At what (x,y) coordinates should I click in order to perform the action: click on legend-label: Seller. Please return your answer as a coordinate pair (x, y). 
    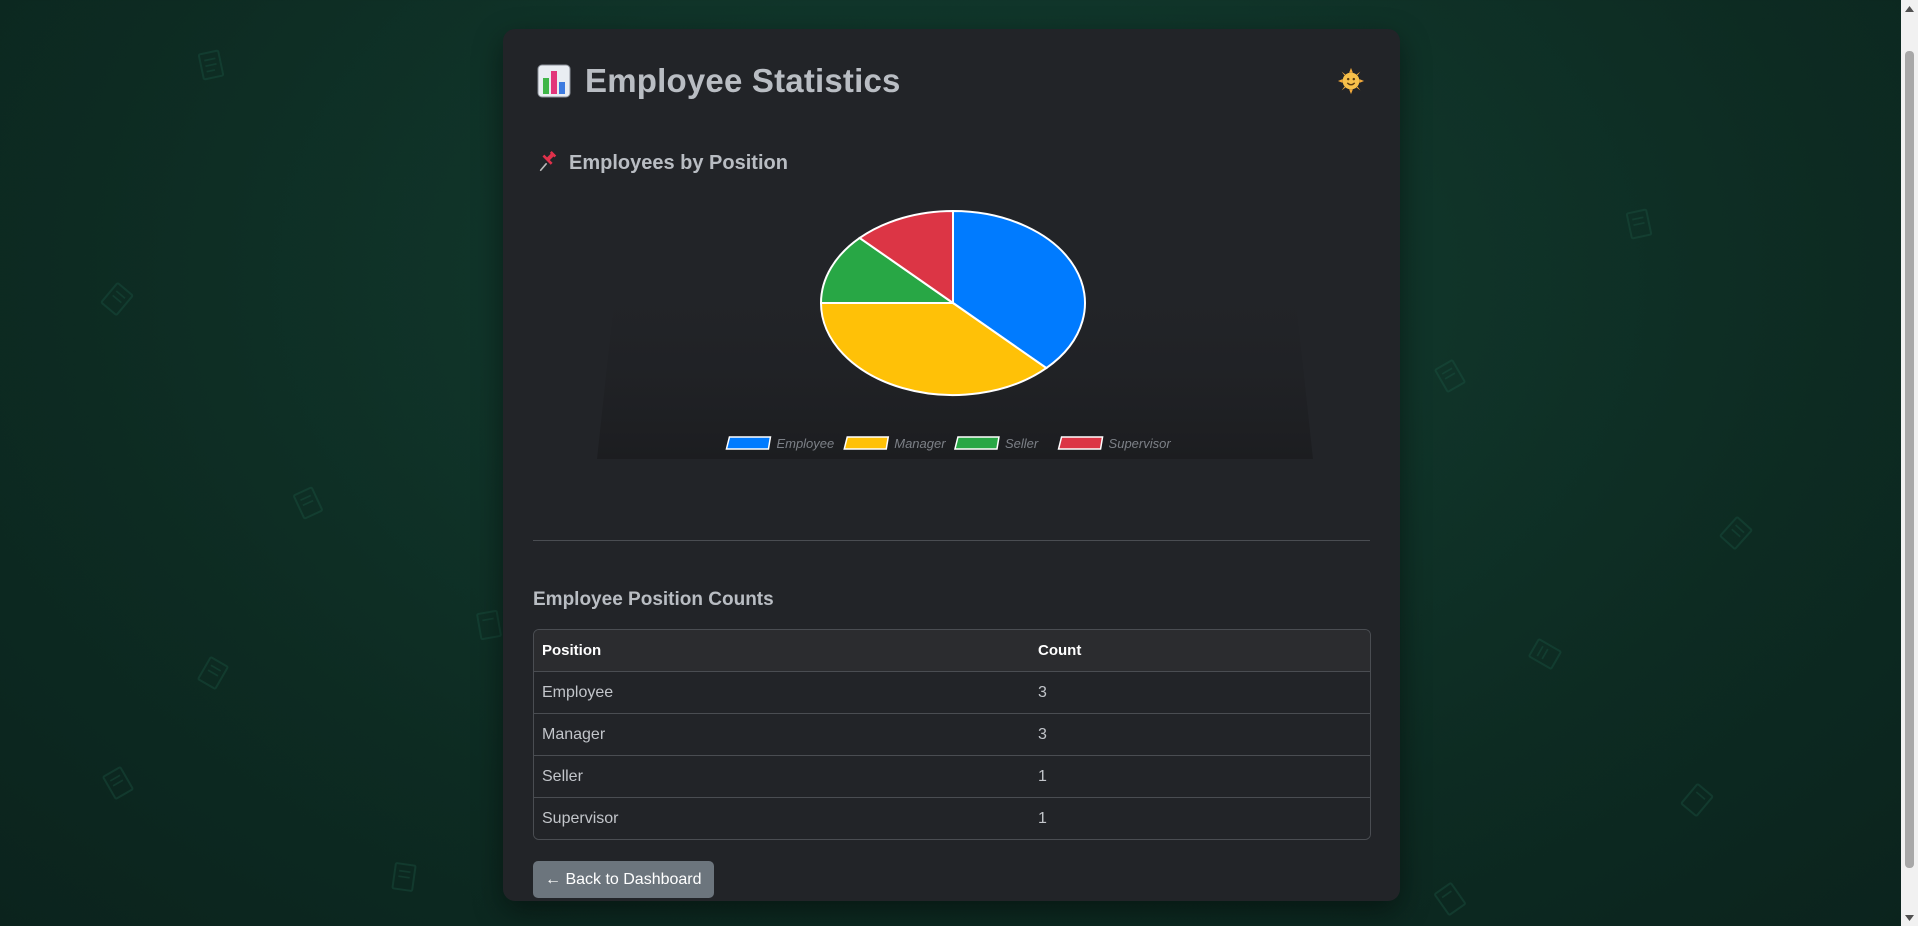
    Looking at the image, I should click on (1022, 443).